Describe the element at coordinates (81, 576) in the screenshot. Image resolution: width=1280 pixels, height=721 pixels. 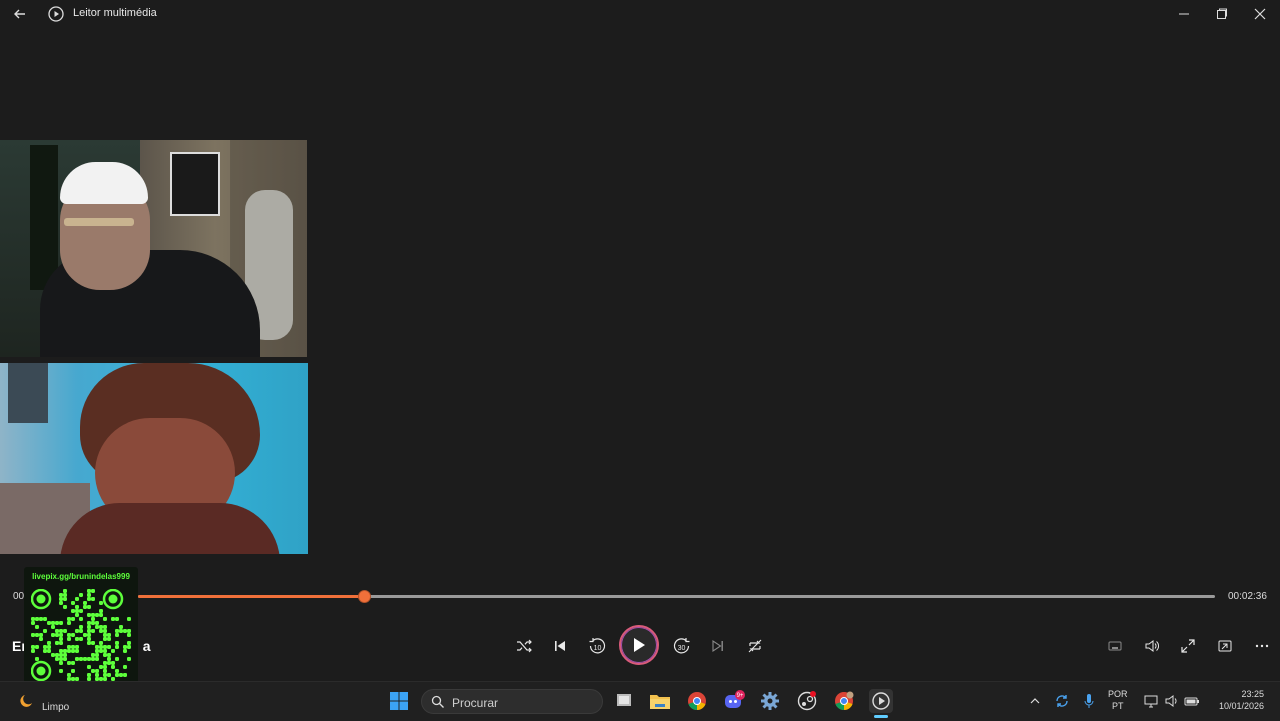
I see `donation-url: livepix.gg/brunindelas999` at that location.